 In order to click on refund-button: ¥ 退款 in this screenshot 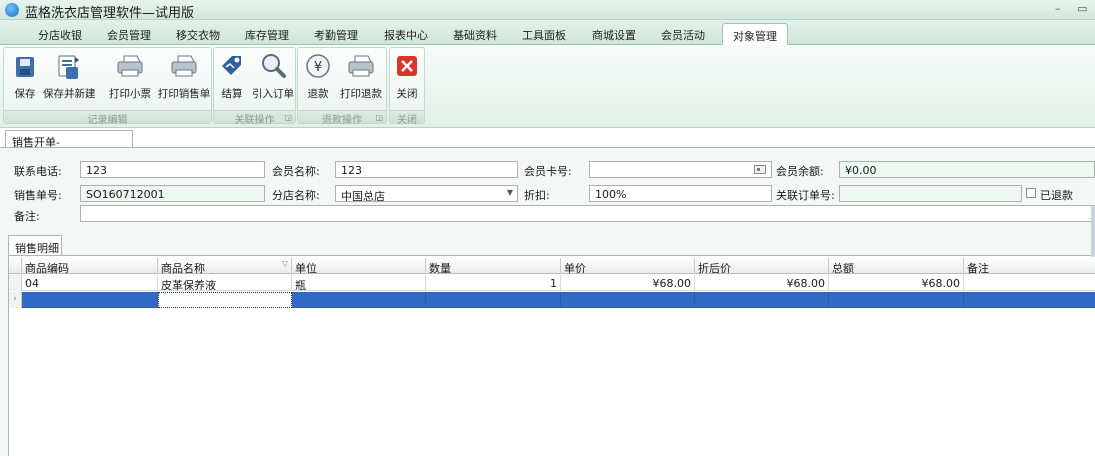, I will do `click(318, 80)`.